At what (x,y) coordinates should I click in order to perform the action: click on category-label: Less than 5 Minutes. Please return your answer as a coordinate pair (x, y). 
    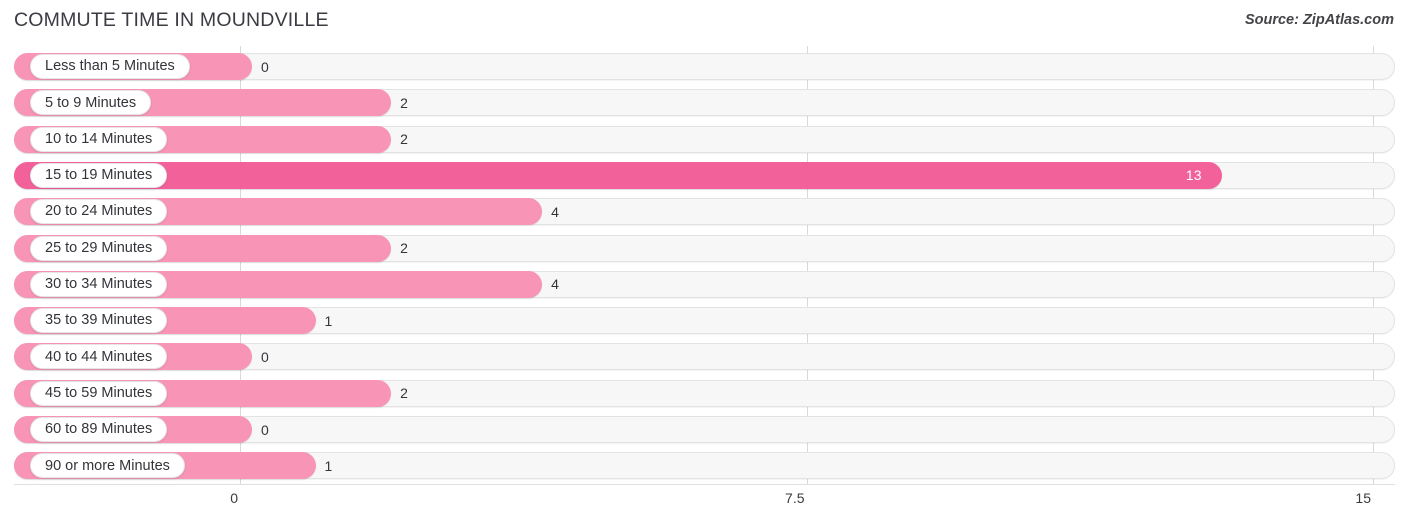
    Looking at the image, I should click on (110, 66).